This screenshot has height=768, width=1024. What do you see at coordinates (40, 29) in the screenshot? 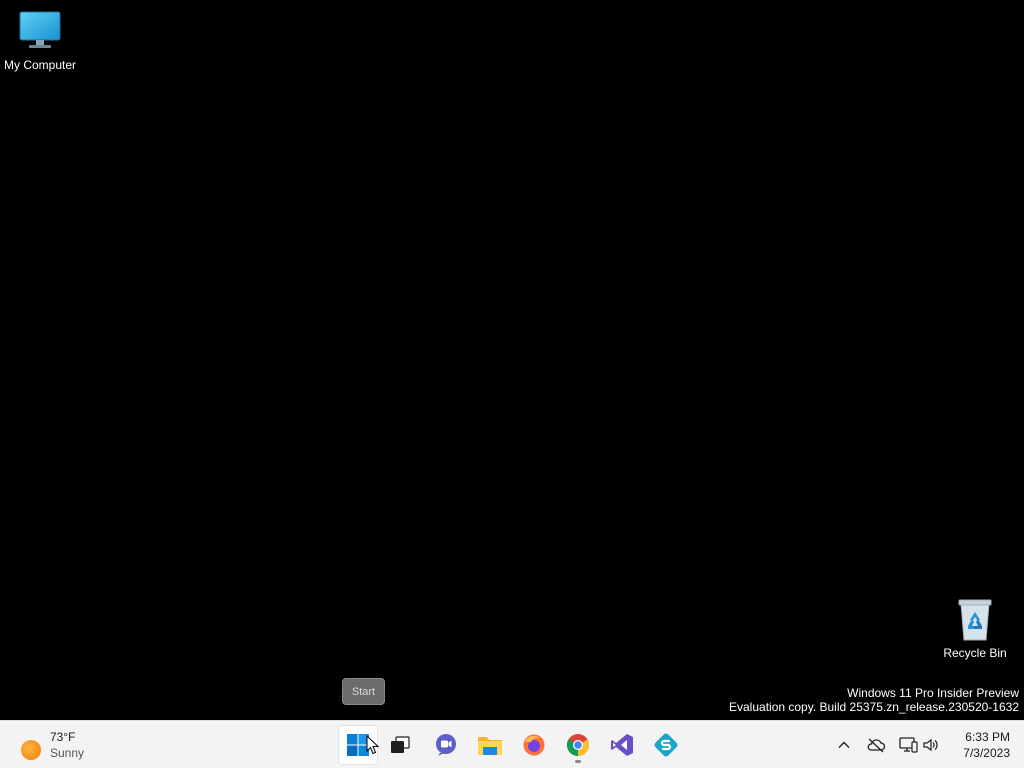
I see `monitor-icon` at bounding box center [40, 29].